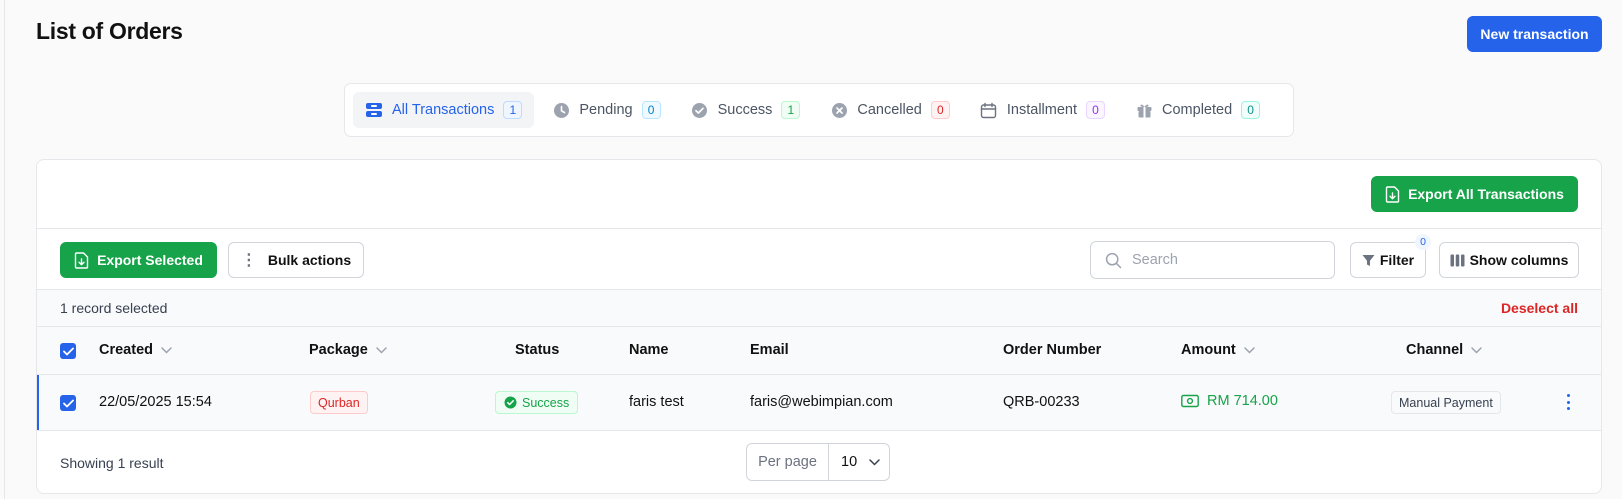 The height and width of the screenshot is (499, 1622). I want to click on tab-success: Success 1, so click(746, 110).